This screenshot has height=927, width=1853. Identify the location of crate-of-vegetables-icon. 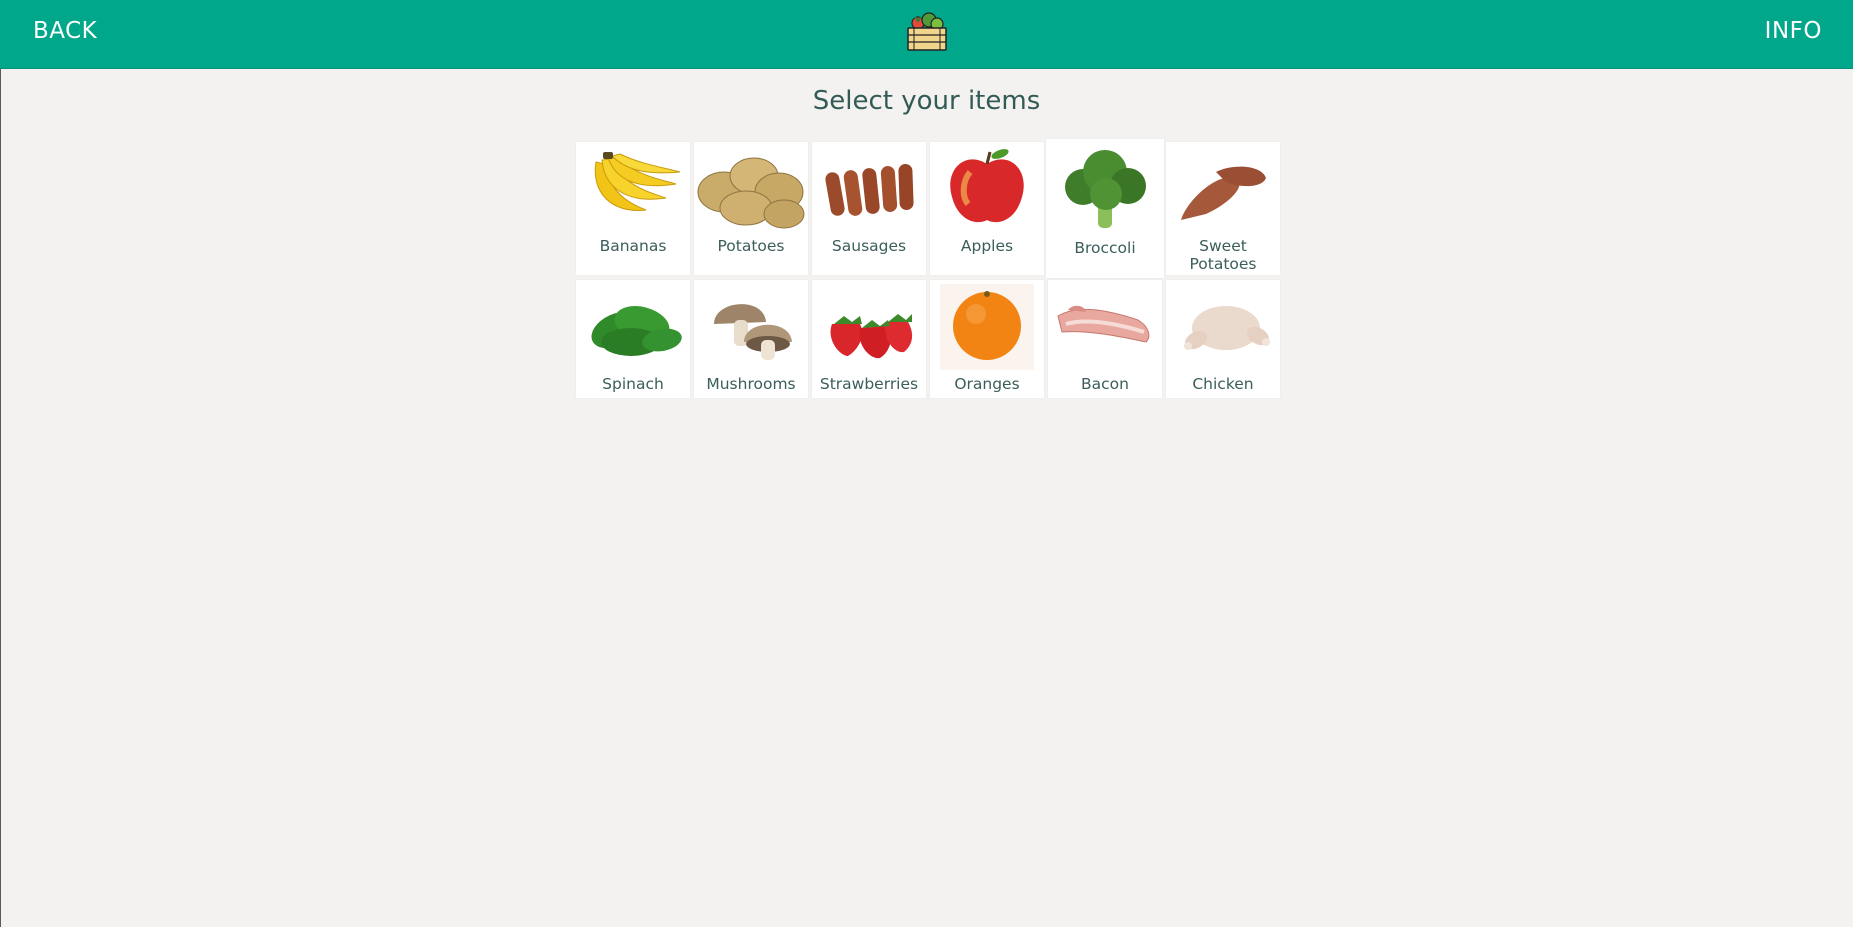
(927, 31).